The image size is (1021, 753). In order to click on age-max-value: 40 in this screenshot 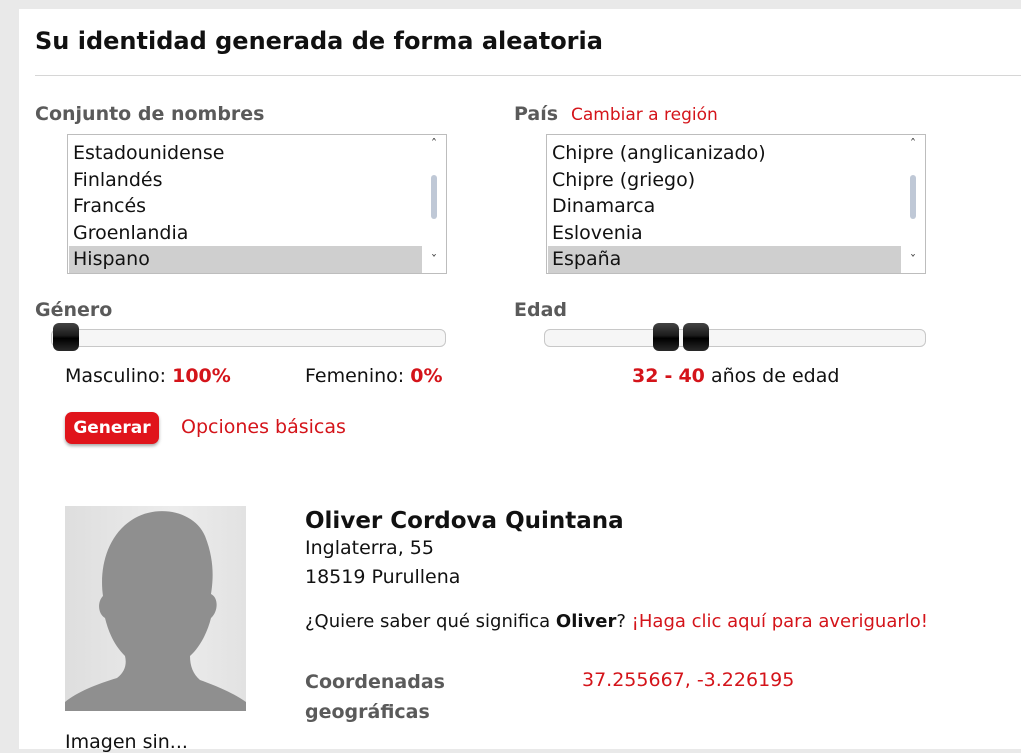, I will do `click(691, 376)`.